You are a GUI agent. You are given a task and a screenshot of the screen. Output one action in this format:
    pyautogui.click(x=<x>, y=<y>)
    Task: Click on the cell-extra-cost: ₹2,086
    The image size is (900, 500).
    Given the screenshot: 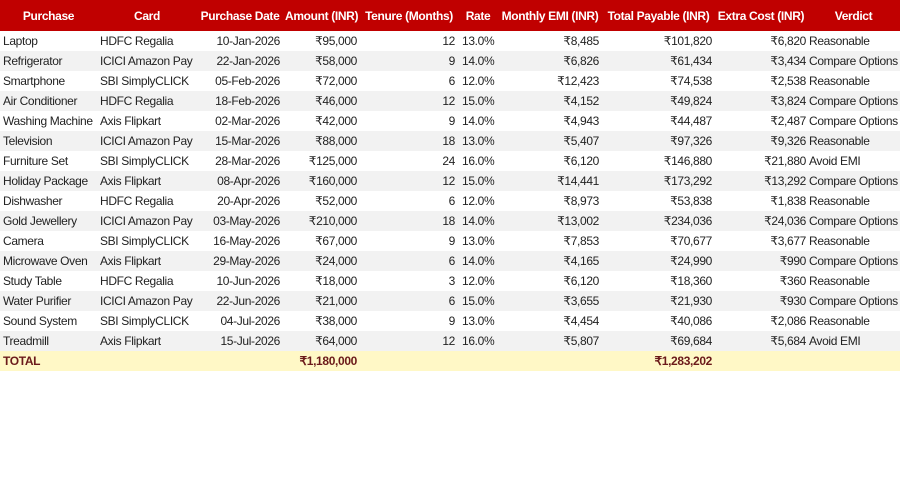 What is the action you would take?
    pyautogui.click(x=761, y=321)
    